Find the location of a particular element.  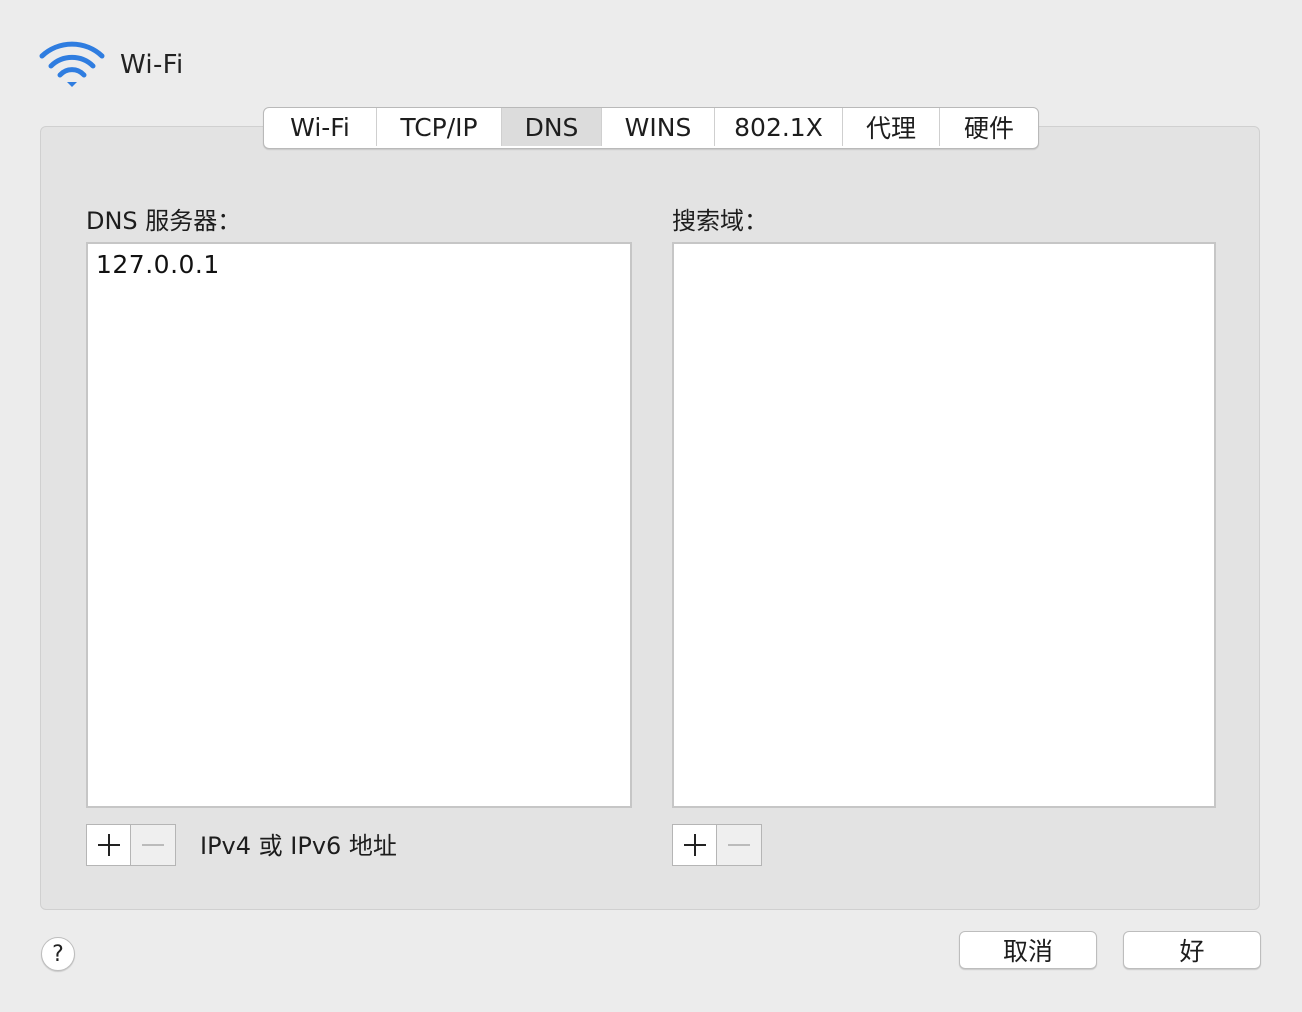

remove-dns-server-button is located at coordinates (153, 845).